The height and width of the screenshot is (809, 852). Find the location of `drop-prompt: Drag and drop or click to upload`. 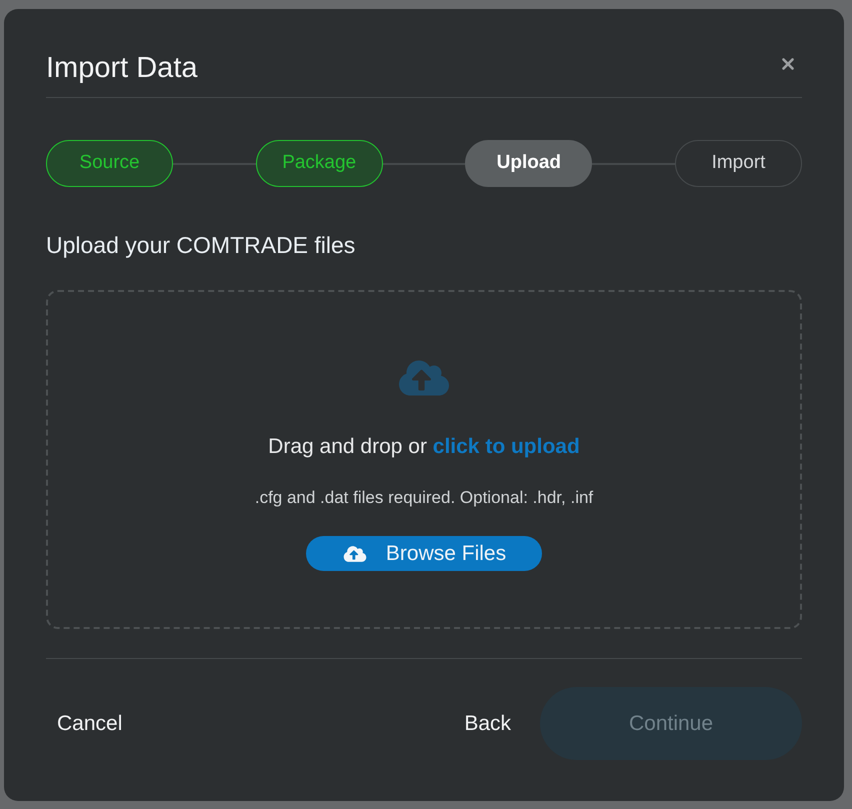

drop-prompt: Drag and drop or click to upload is located at coordinates (424, 447).